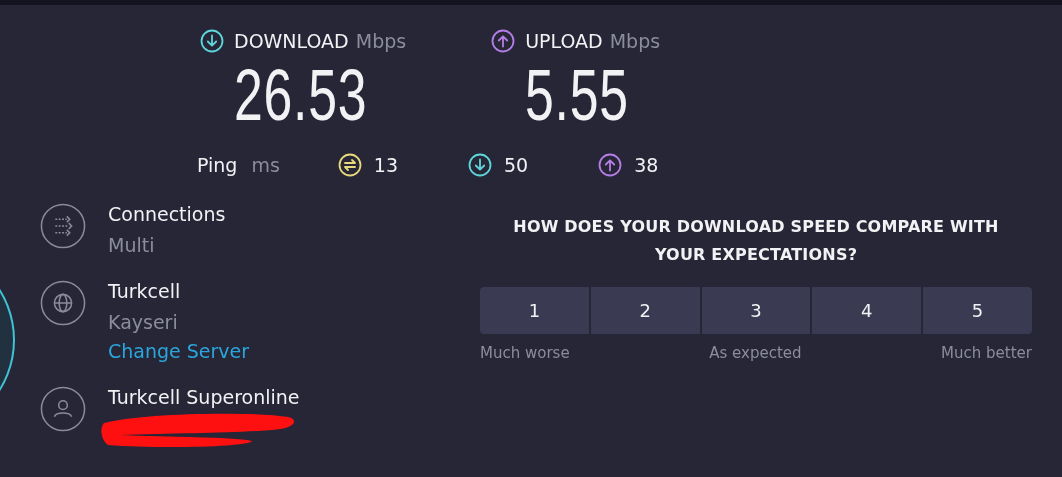  Describe the element at coordinates (755, 353) in the screenshot. I see `scale-label: As expected` at that location.